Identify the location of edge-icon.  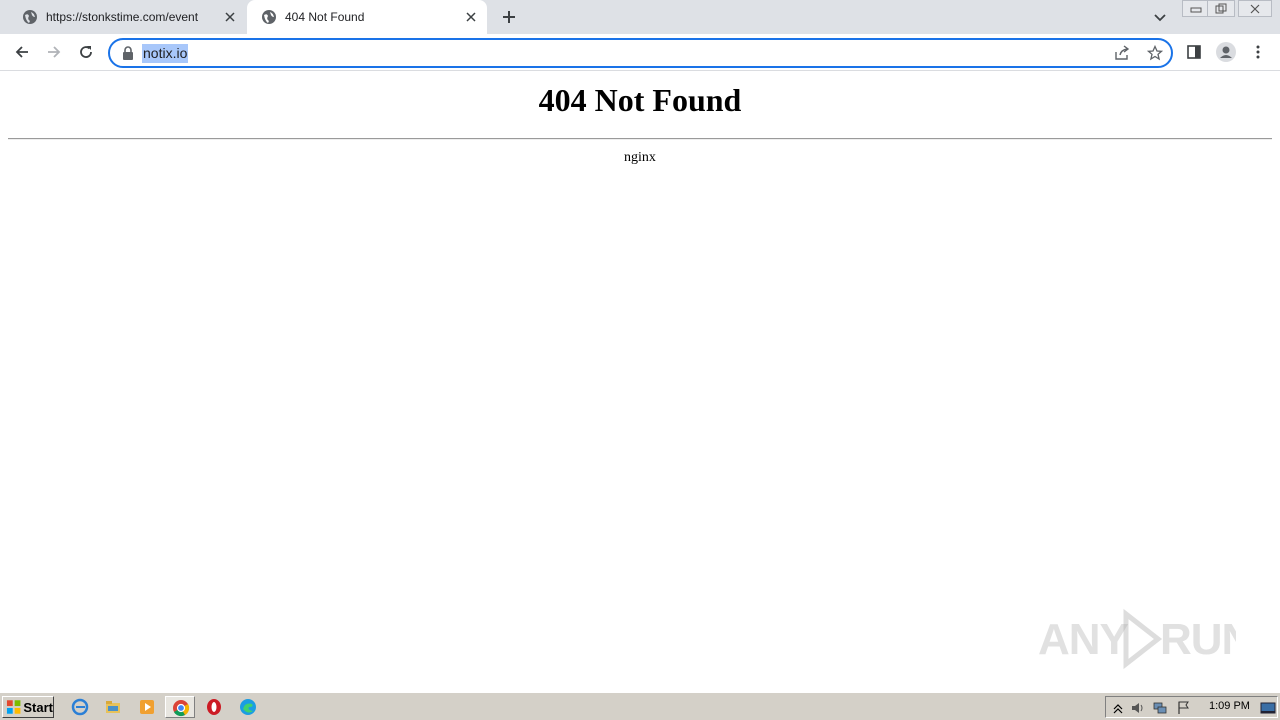
(248, 707).